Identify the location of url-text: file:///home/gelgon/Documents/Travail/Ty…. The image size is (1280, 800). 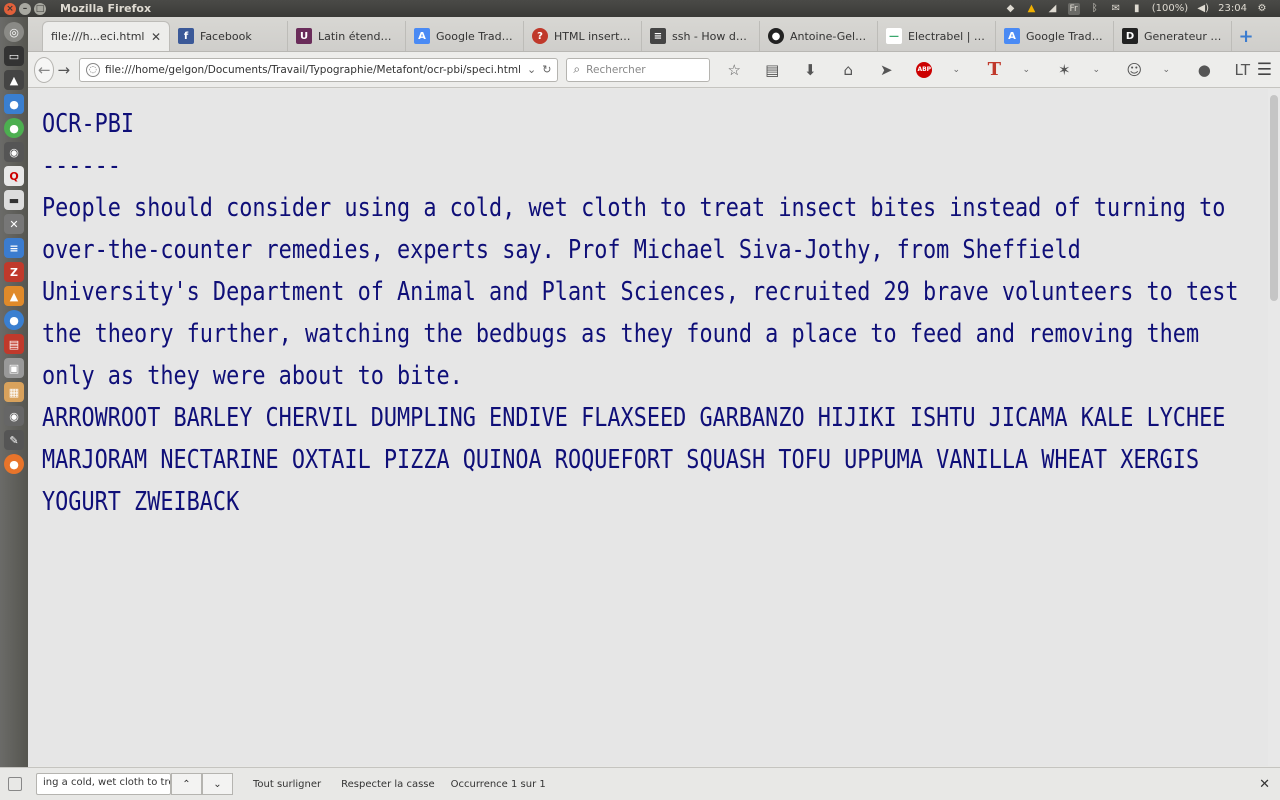
(313, 70).